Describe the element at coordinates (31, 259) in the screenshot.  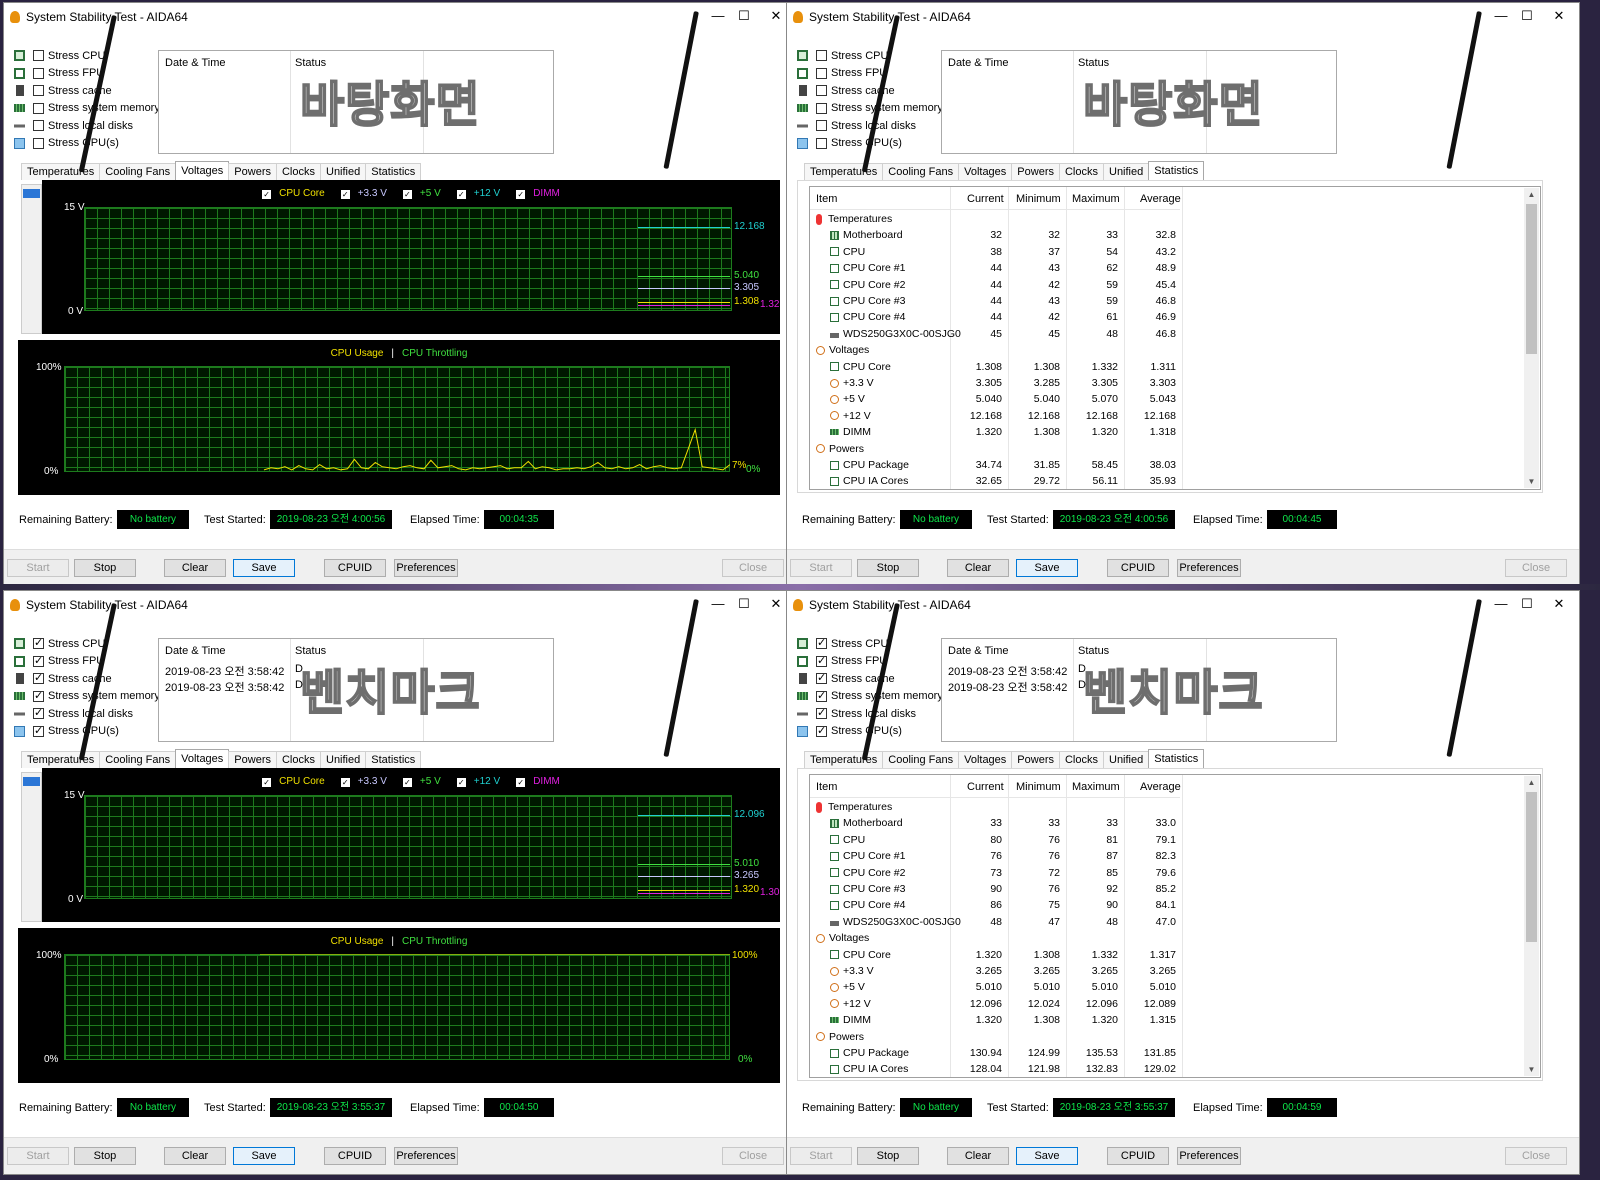
I see `graph-scrollbar` at that location.